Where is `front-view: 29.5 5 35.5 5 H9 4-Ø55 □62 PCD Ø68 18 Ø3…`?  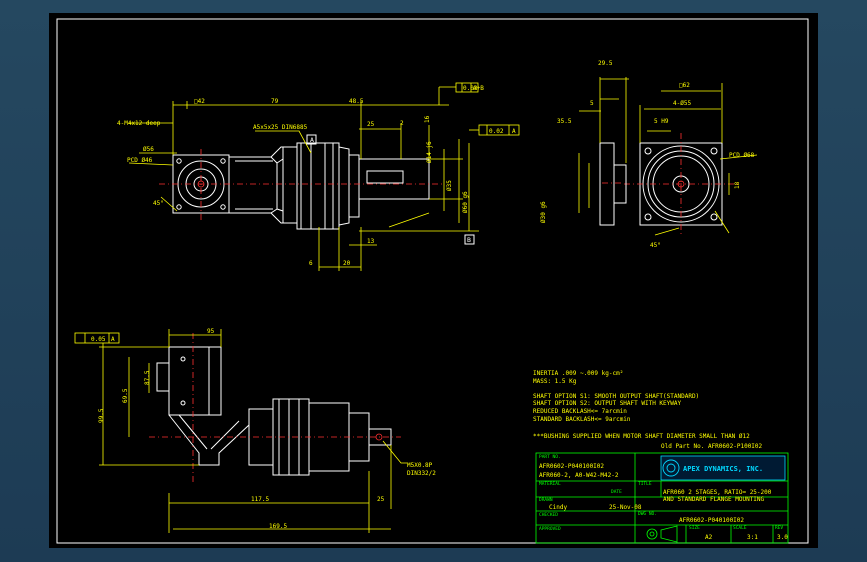 front-view: 29.5 5 35.5 5 H9 4-Ø55 □62 PCD Ø68 18 Ø3… is located at coordinates (649, 154).